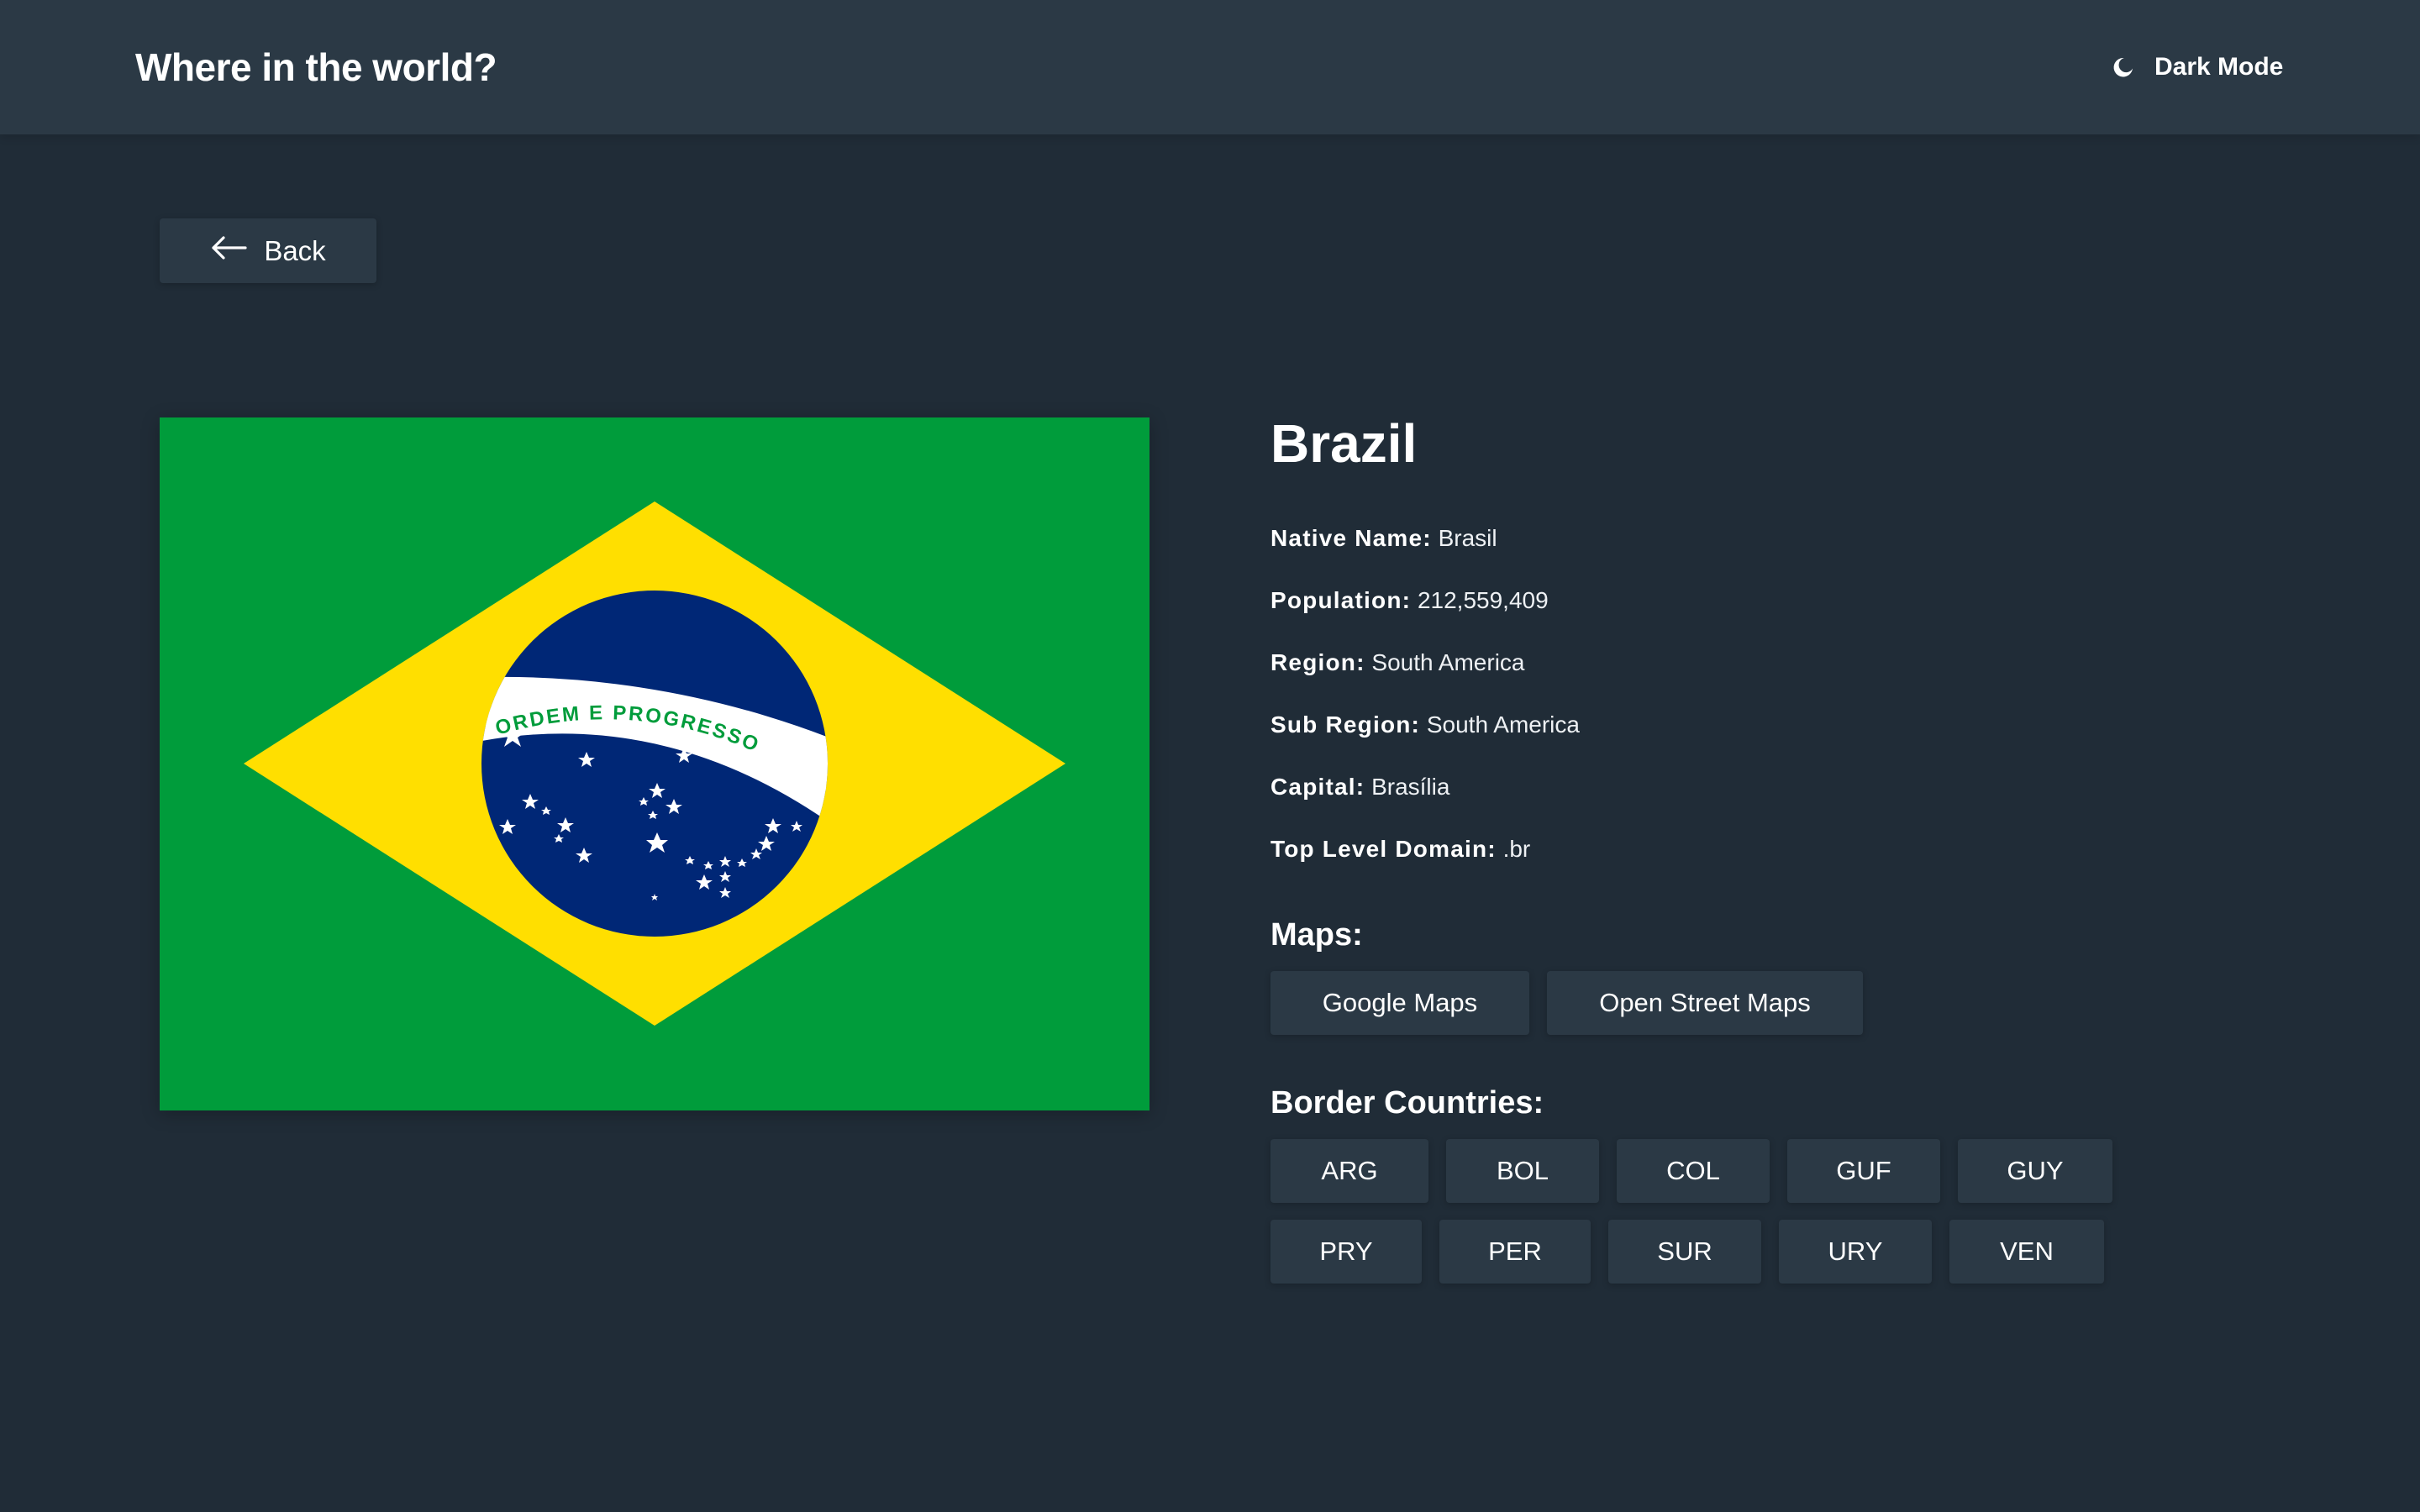 Image resolution: width=2420 pixels, height=1512 pixels. I want to click on border-countries-row-1: ARG BOL COL GUF GUY, so click(1691, 1171).